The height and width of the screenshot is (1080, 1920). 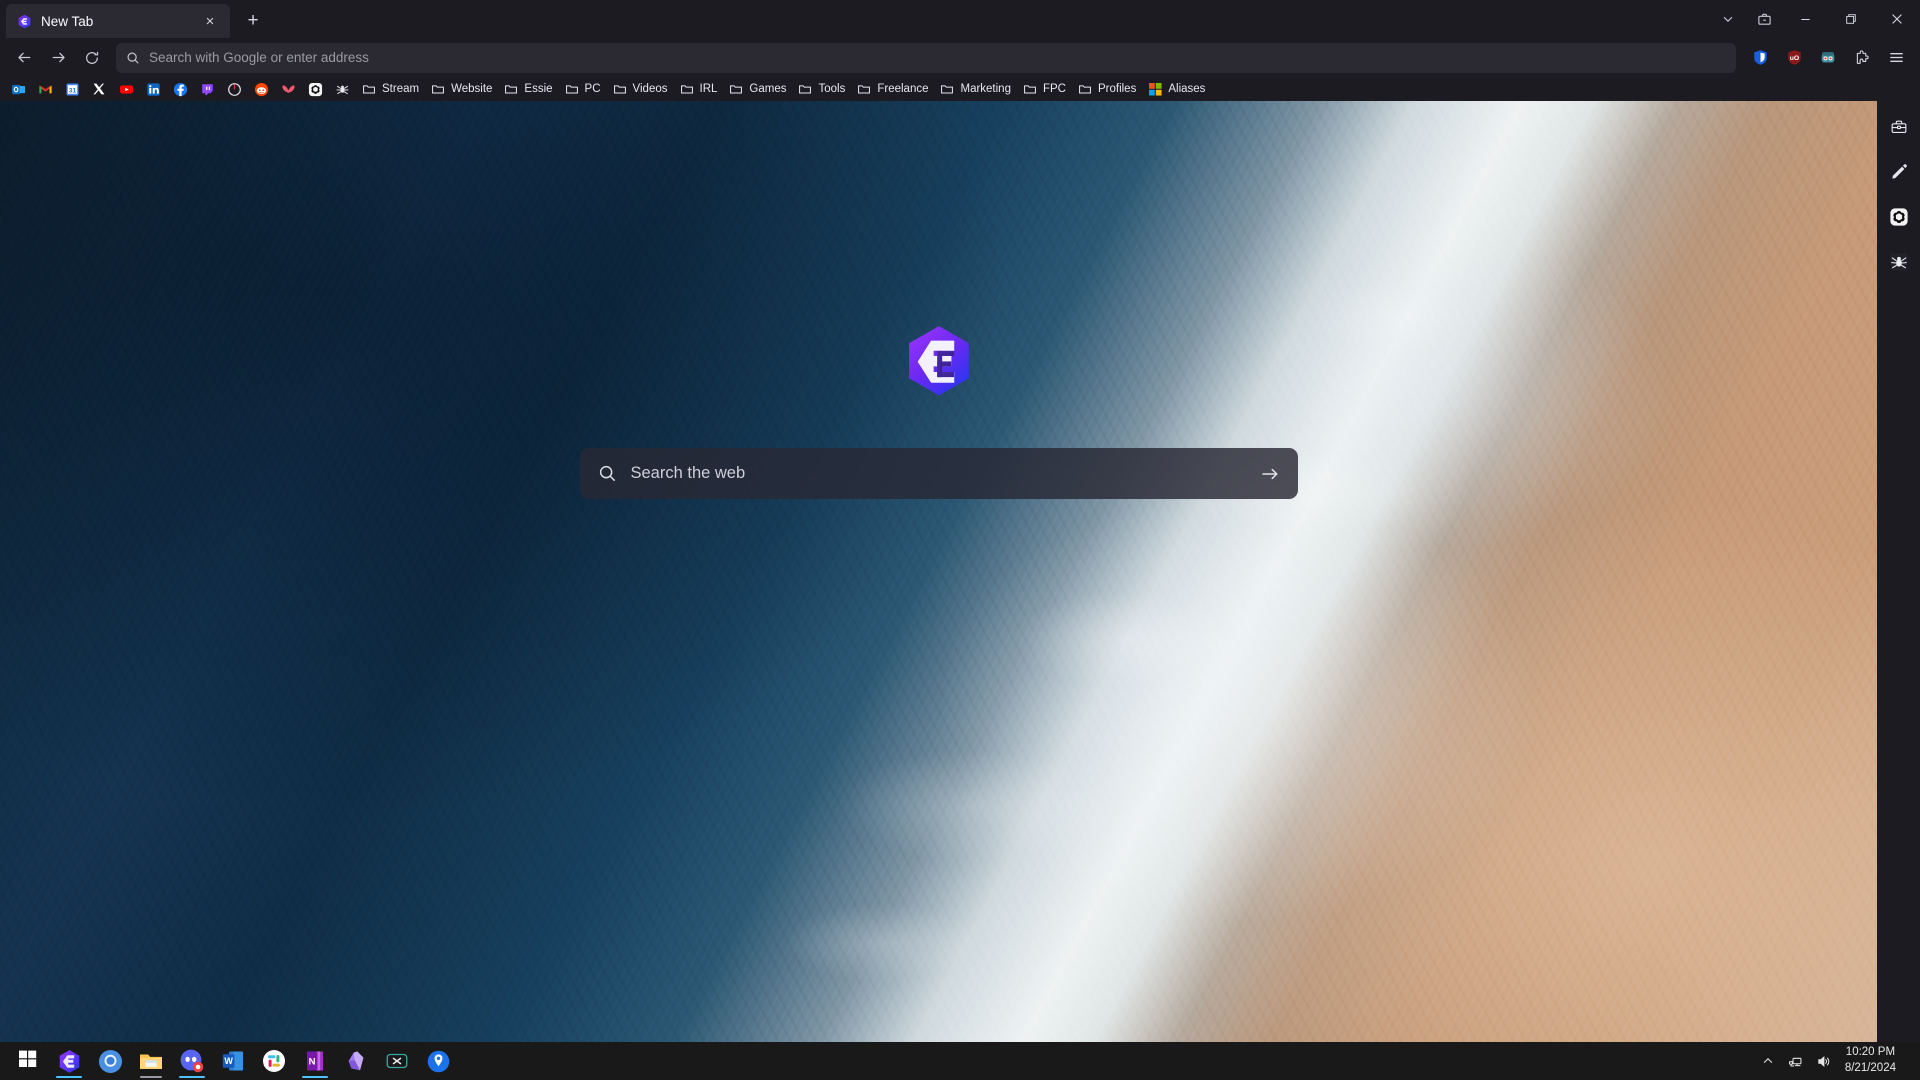 I want to click on clock-date: 8/21/2024, so click(x=1870, y=1068).